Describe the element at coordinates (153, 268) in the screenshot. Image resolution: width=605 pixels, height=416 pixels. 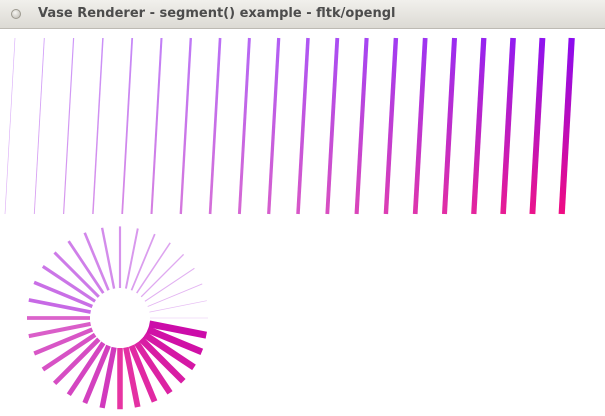
I see `radial-segment` at that location.